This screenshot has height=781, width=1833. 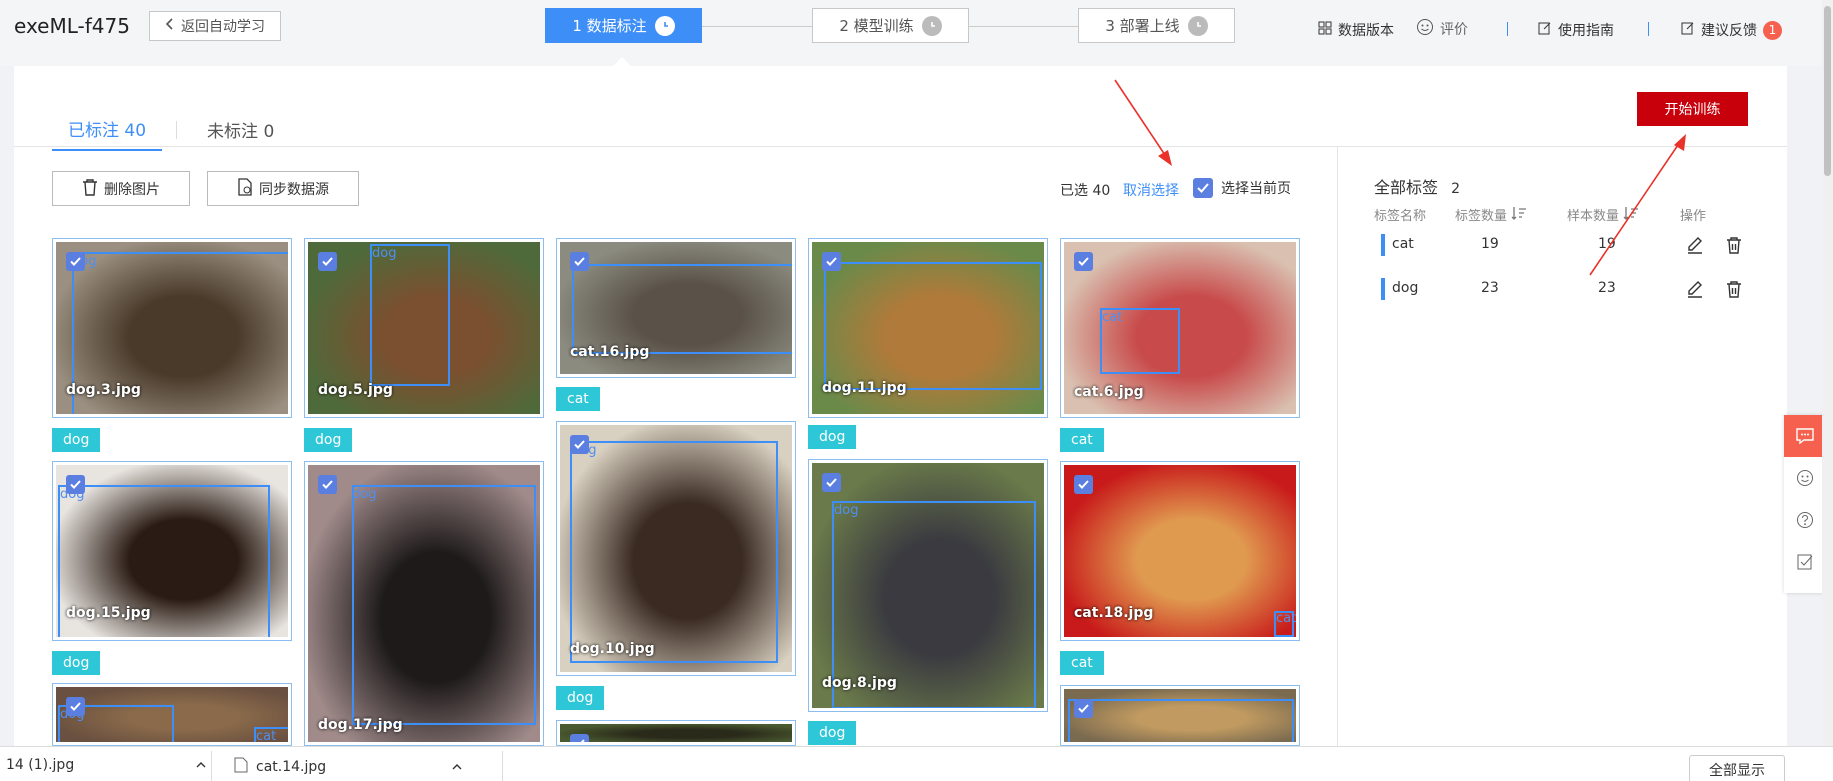 I want to click on help-button, so click(x=1805, y=520).